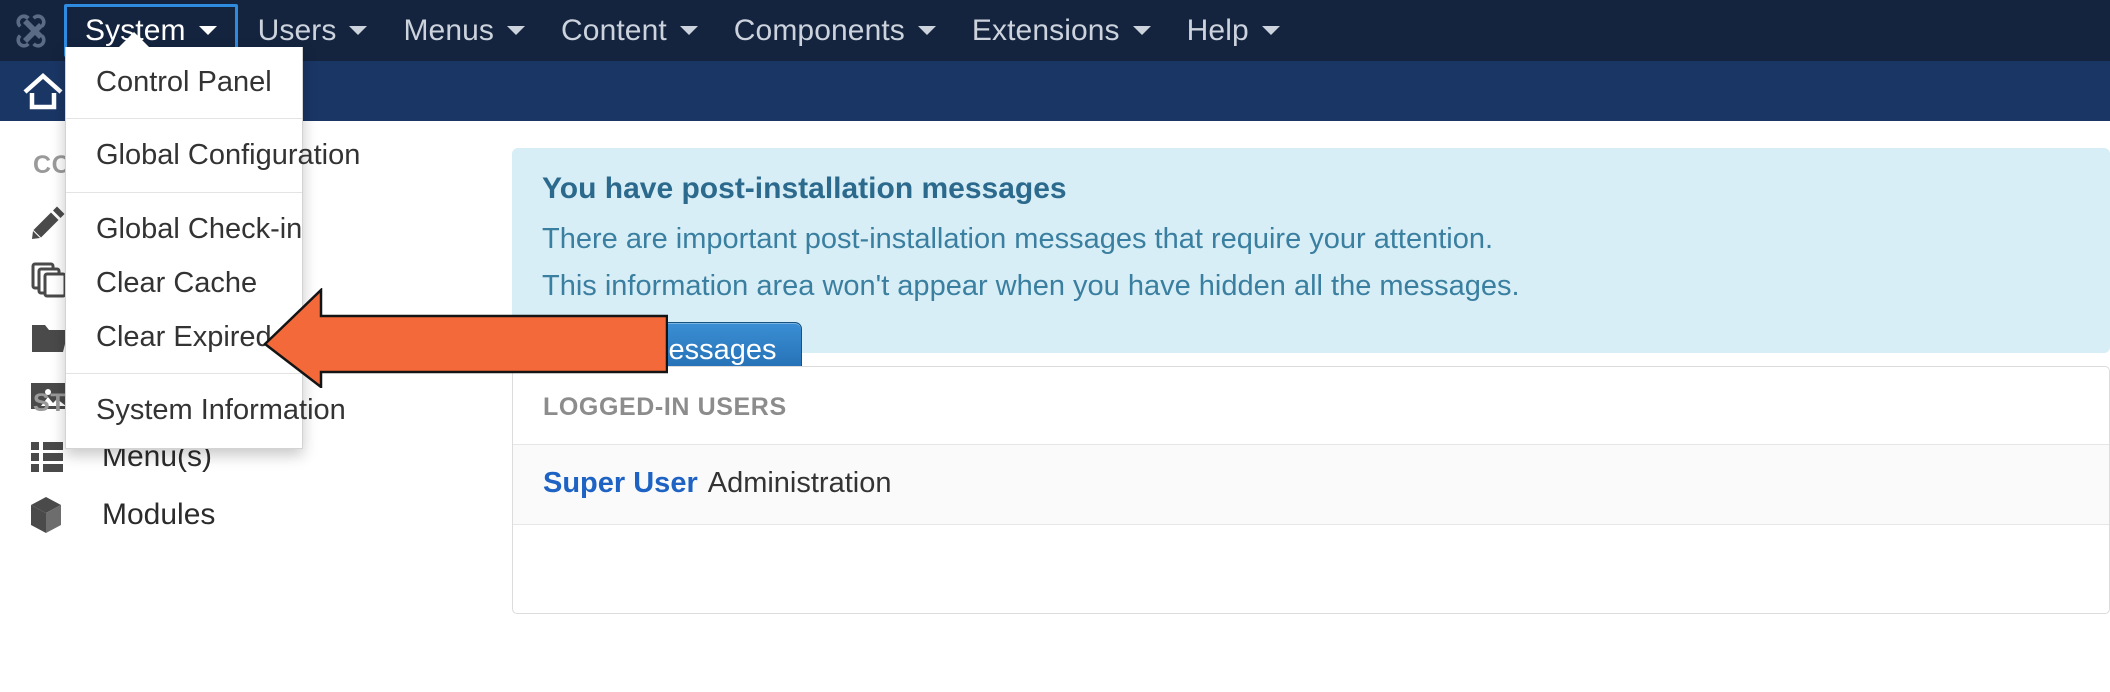 The image size is (2110, 692). Describe the element at coordinates (52, 515) in the screenshot. I see `cube-icon` at that location.